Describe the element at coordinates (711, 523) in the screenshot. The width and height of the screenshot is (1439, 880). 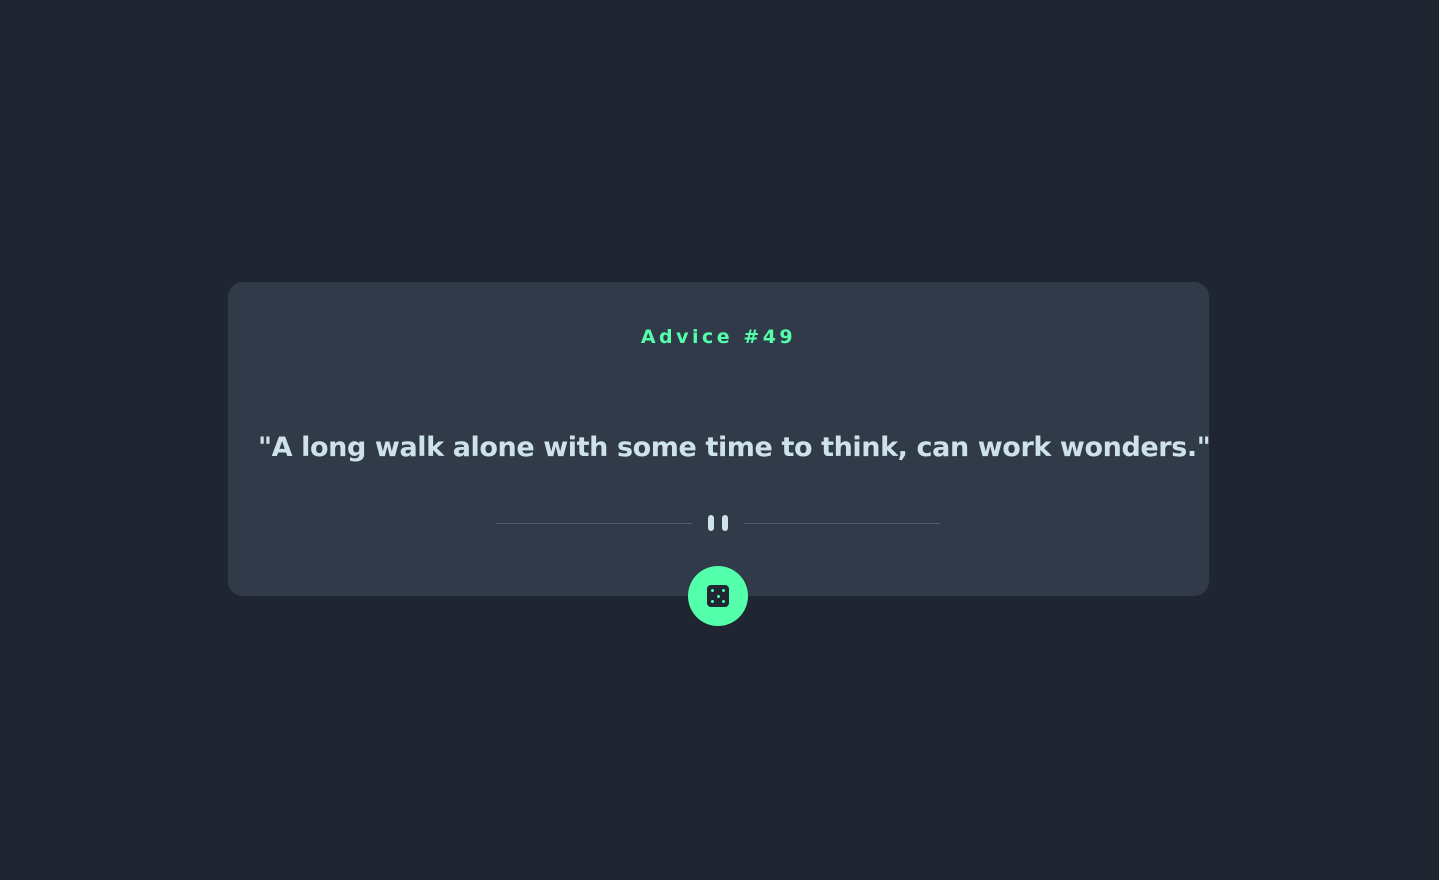
I see `pause-bar-left` at that location.